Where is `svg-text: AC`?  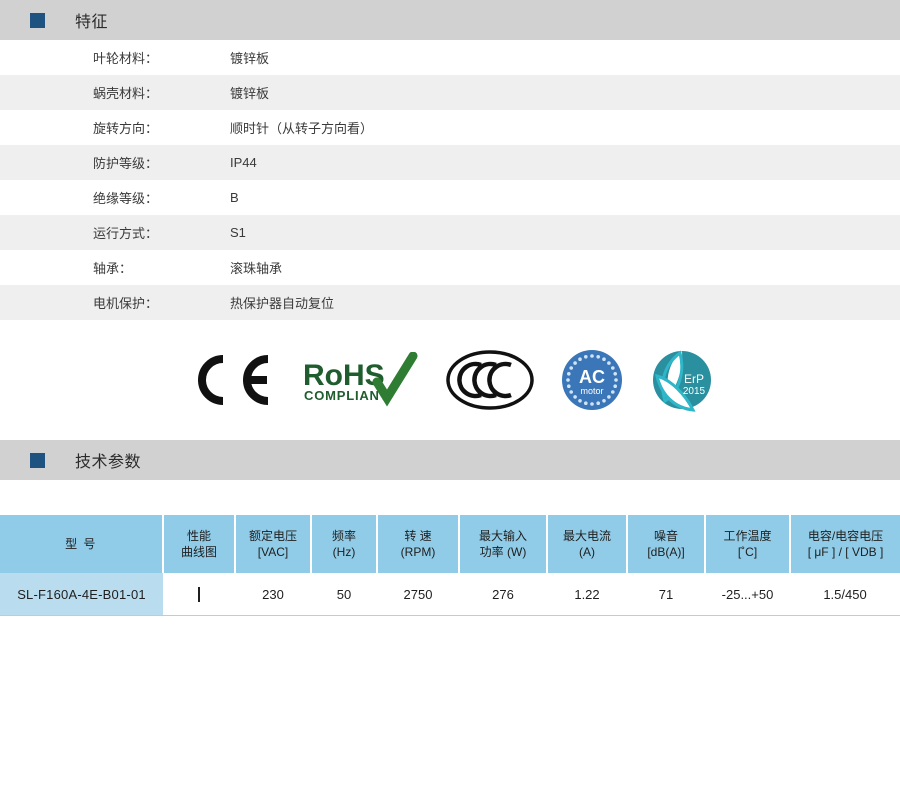 svg-text: AC is located at coordinates (592, 377).